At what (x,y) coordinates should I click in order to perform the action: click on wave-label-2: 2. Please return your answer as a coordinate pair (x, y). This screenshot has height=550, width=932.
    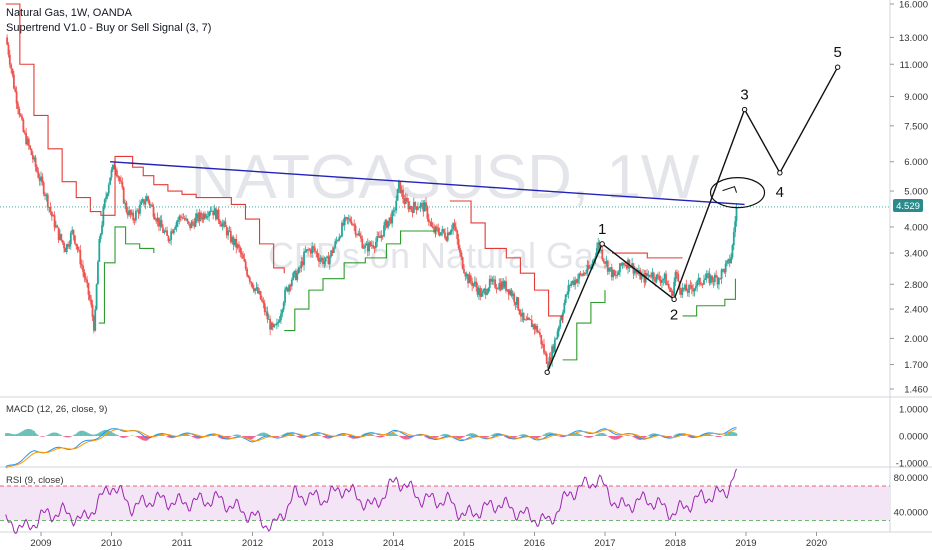
    Looking at the image, I should click on (674, 314).